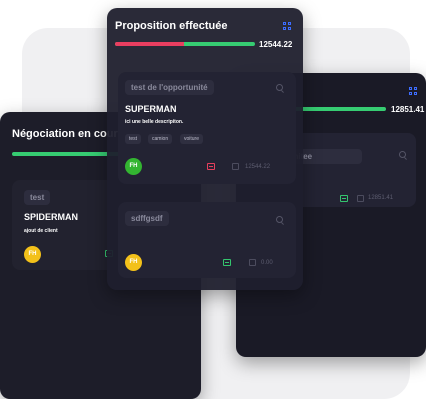 The image size is (426, 399). What do you see at coordinates (149, 44) in the screenshot?
I see `progress-red-segment` at bounding box center [149, 44].